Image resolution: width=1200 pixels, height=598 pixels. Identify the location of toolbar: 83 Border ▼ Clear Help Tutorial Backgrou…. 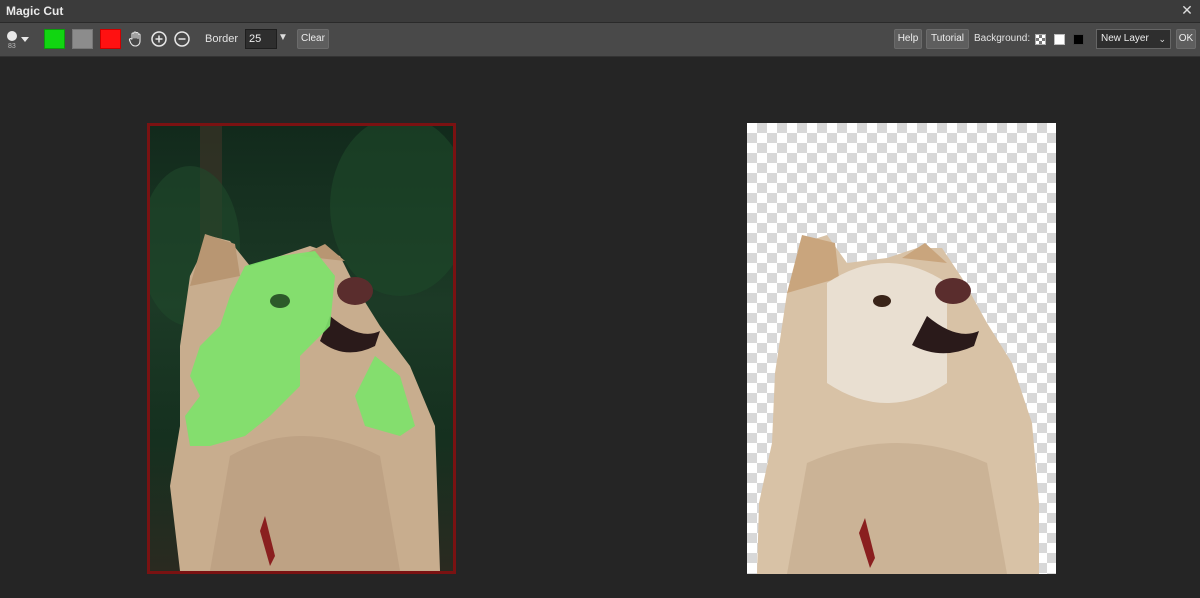
(600, 40).